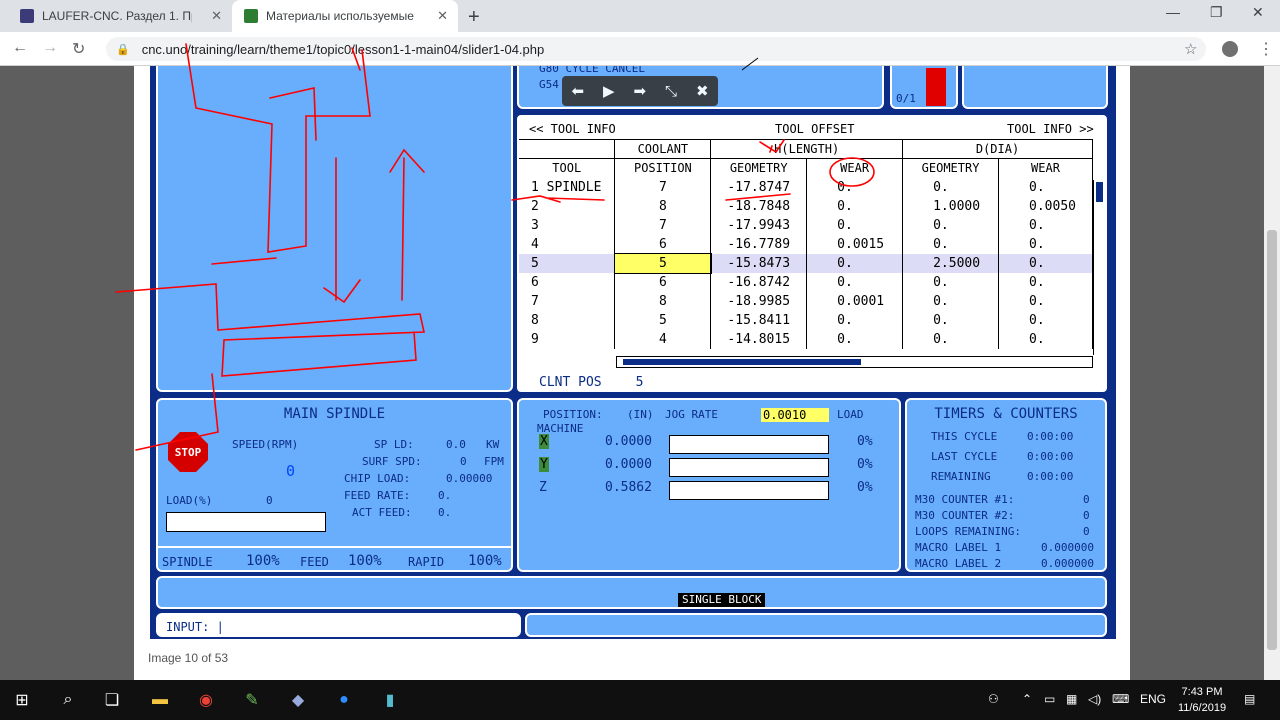 Image resolution: width=1280 pixels, height=720 pixels. What do you see at coordinates (567, 187) in the screenshot?
I see `table-cell: 1 SPINDLE` at bounding box center [567, 187].